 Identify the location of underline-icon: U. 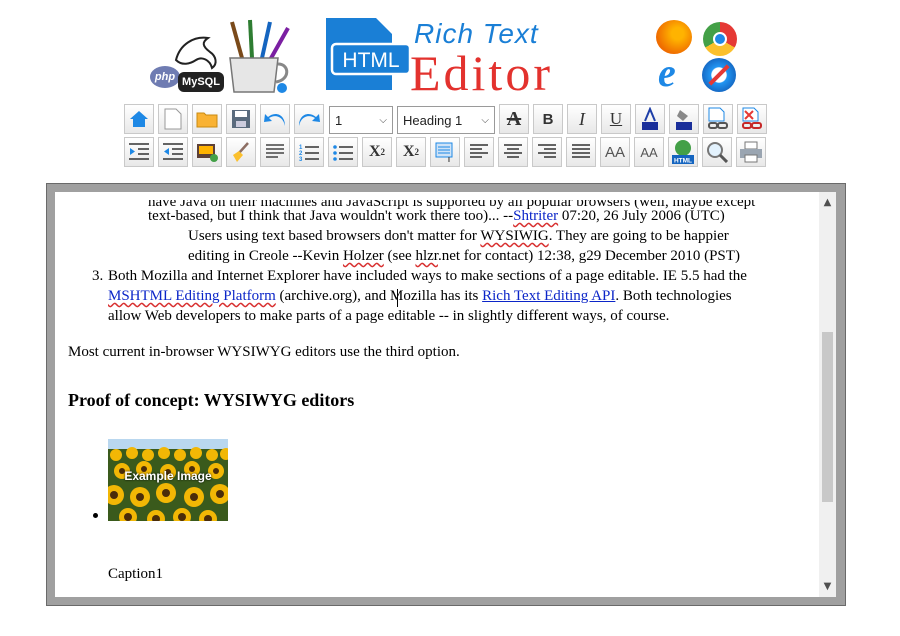
(616, 118).